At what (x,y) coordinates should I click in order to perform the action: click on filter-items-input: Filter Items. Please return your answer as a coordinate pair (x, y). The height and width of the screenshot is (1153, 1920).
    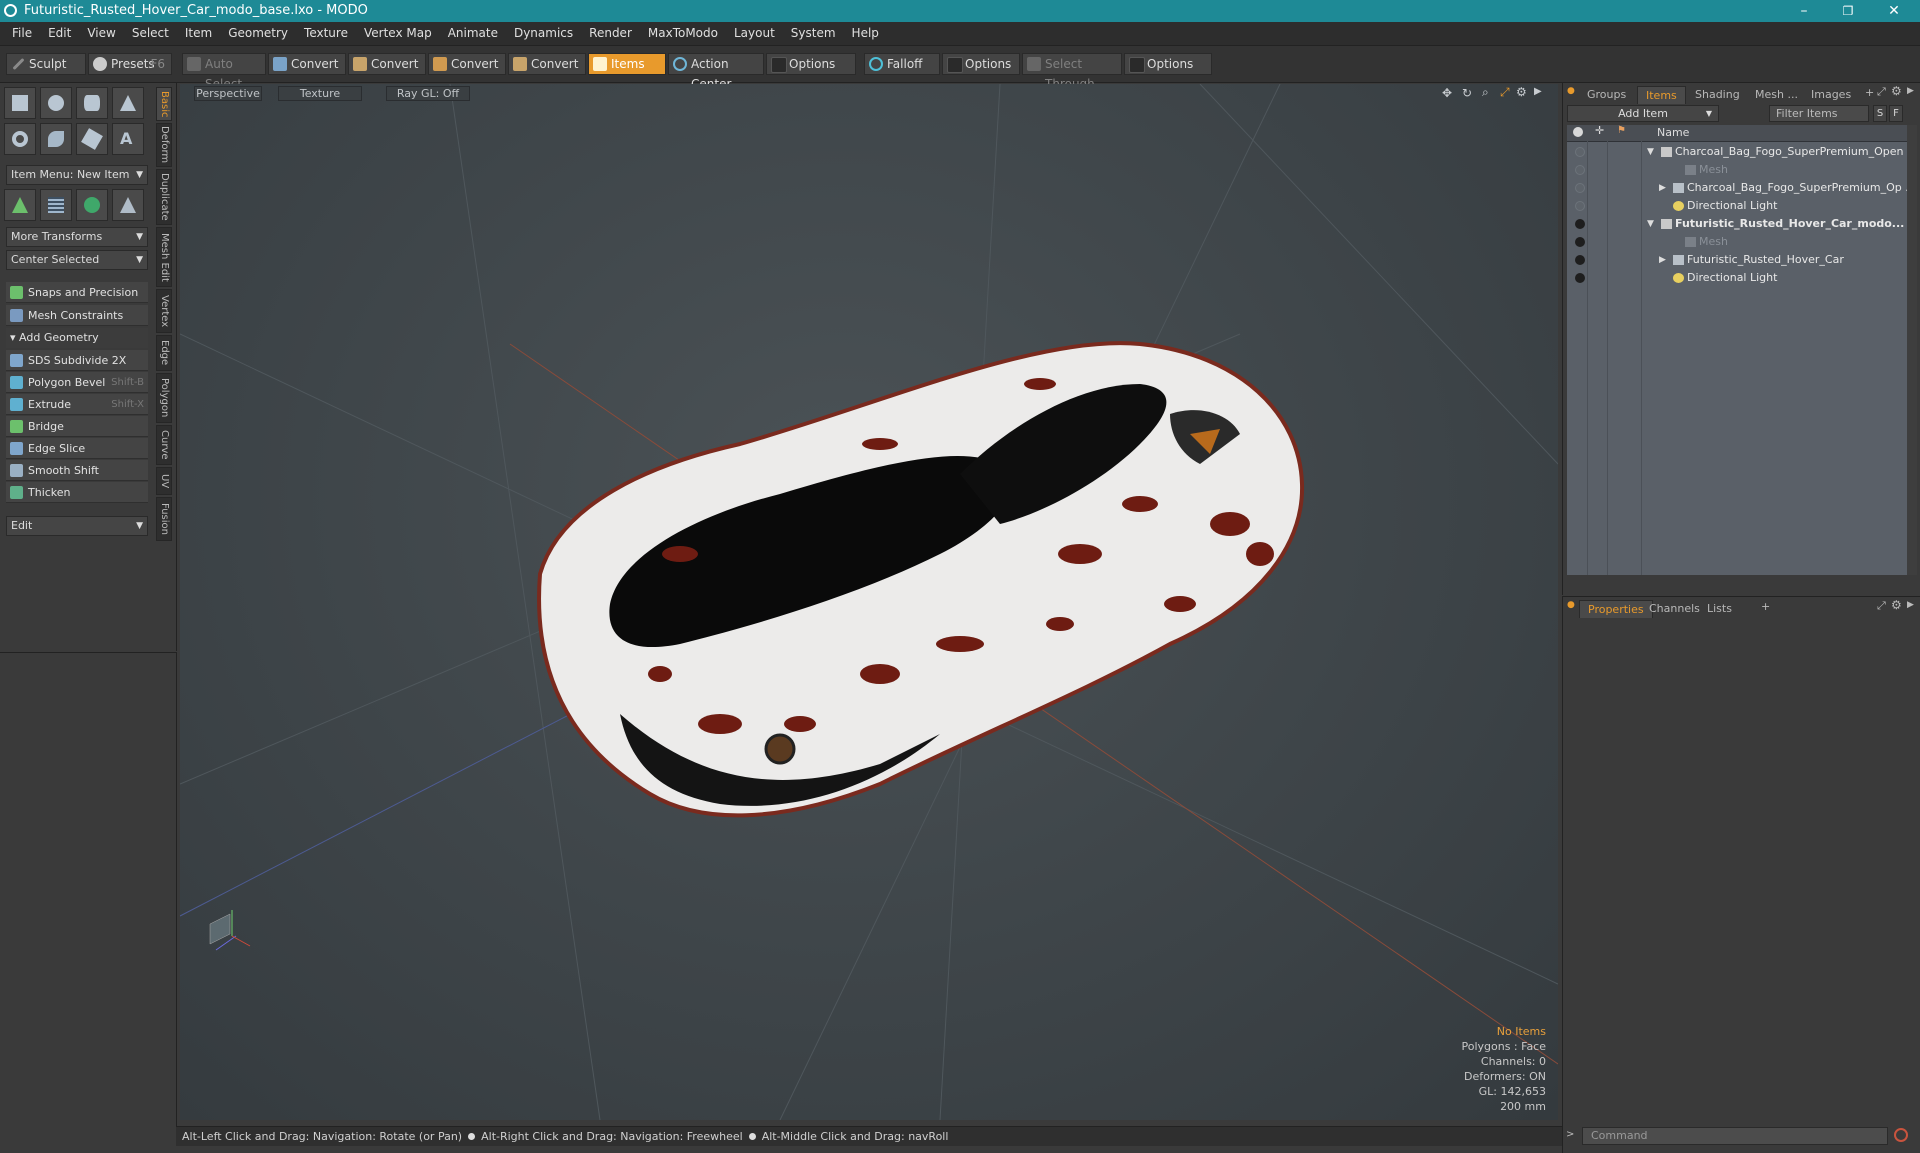
    Looking at the image, I should click on (1819, 113).